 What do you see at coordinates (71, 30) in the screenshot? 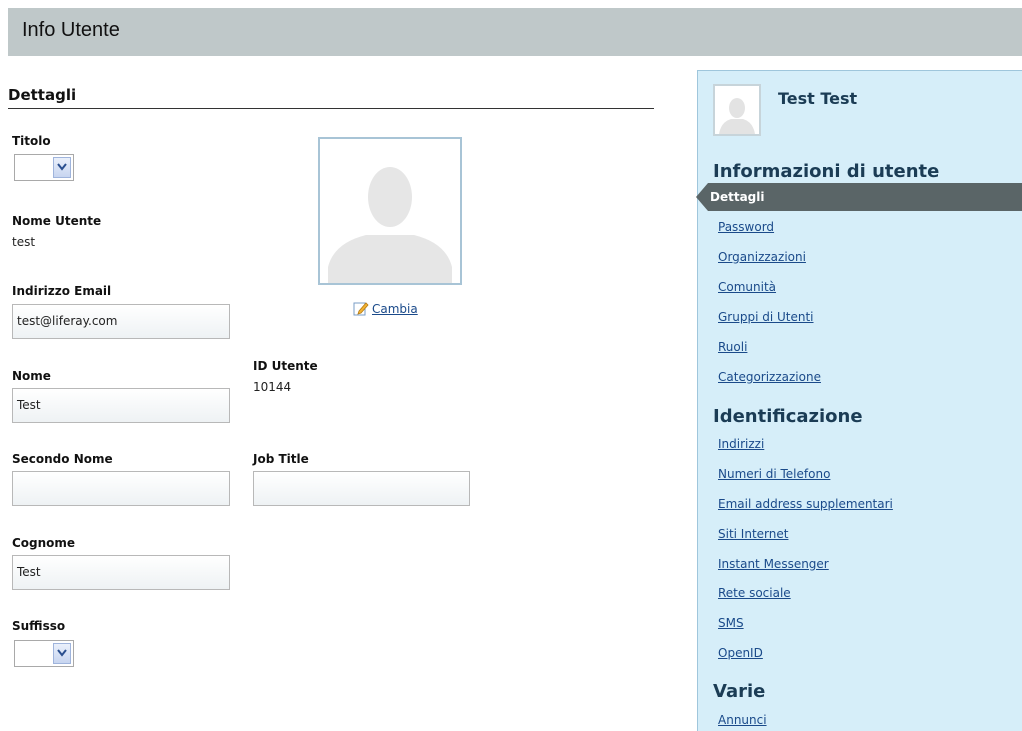
I see `page-title: Info Utente` at bounding box center [71, 30].